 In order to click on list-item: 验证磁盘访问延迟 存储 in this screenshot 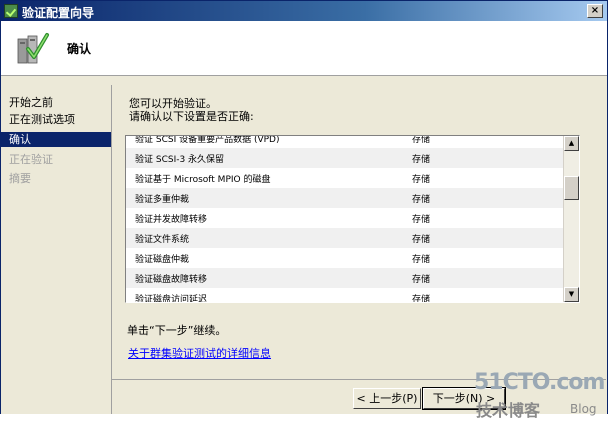, I will do `click(345, 295)`.